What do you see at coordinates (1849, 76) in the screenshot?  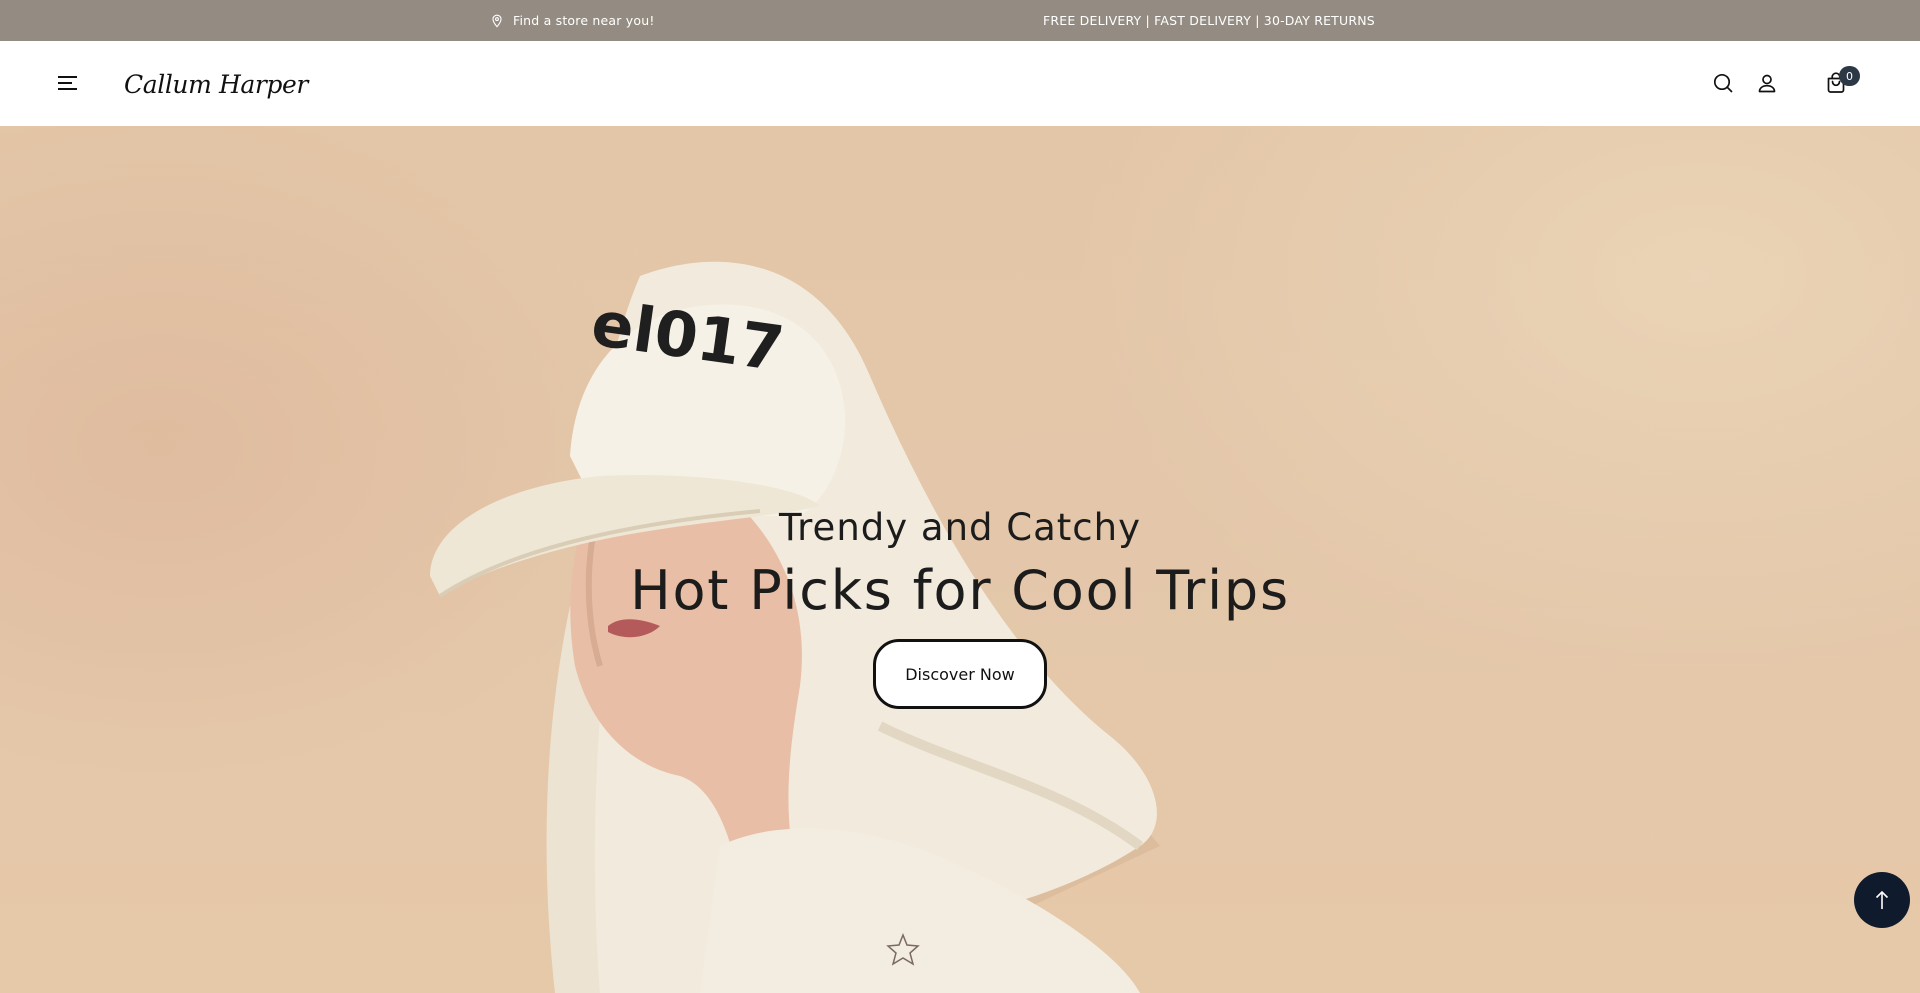 I see `cart-count-badge: 0` at bounding box center [1849, 76].